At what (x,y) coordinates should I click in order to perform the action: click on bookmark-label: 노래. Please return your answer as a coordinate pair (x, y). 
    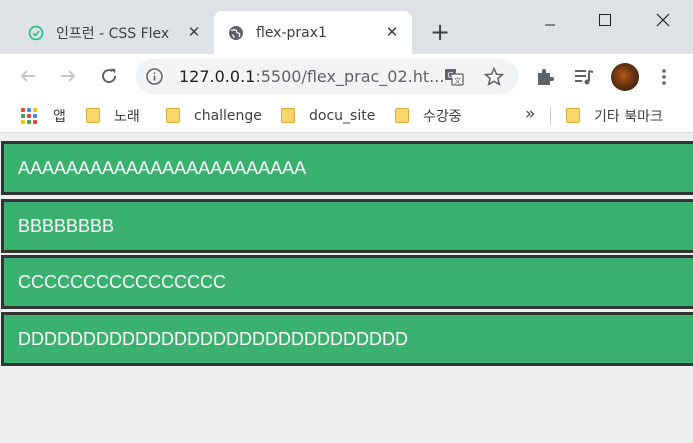
    Looking at the image, I should click on (127, 116).